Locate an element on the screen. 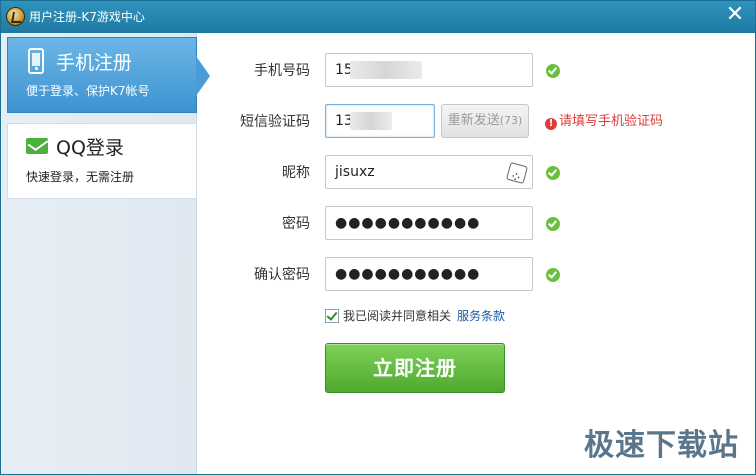 The height and width of the screenshot is (475, 756). tab-phone-register: 手机注册 便于登录、保护K7帐号 is located at coordinates (108, 75).